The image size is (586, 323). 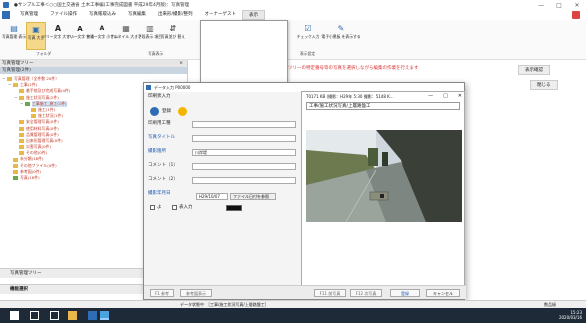 I want to click on ribbon-tree-text-large-button: A ツリー文字 大きい, so click(x=58, y=36).